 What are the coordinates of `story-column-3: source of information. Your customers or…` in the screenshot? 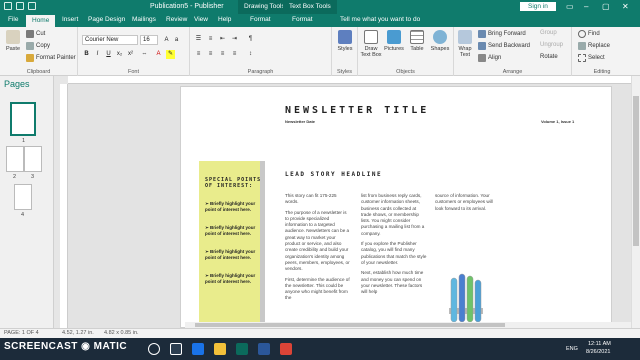 It's located at (468, 204).